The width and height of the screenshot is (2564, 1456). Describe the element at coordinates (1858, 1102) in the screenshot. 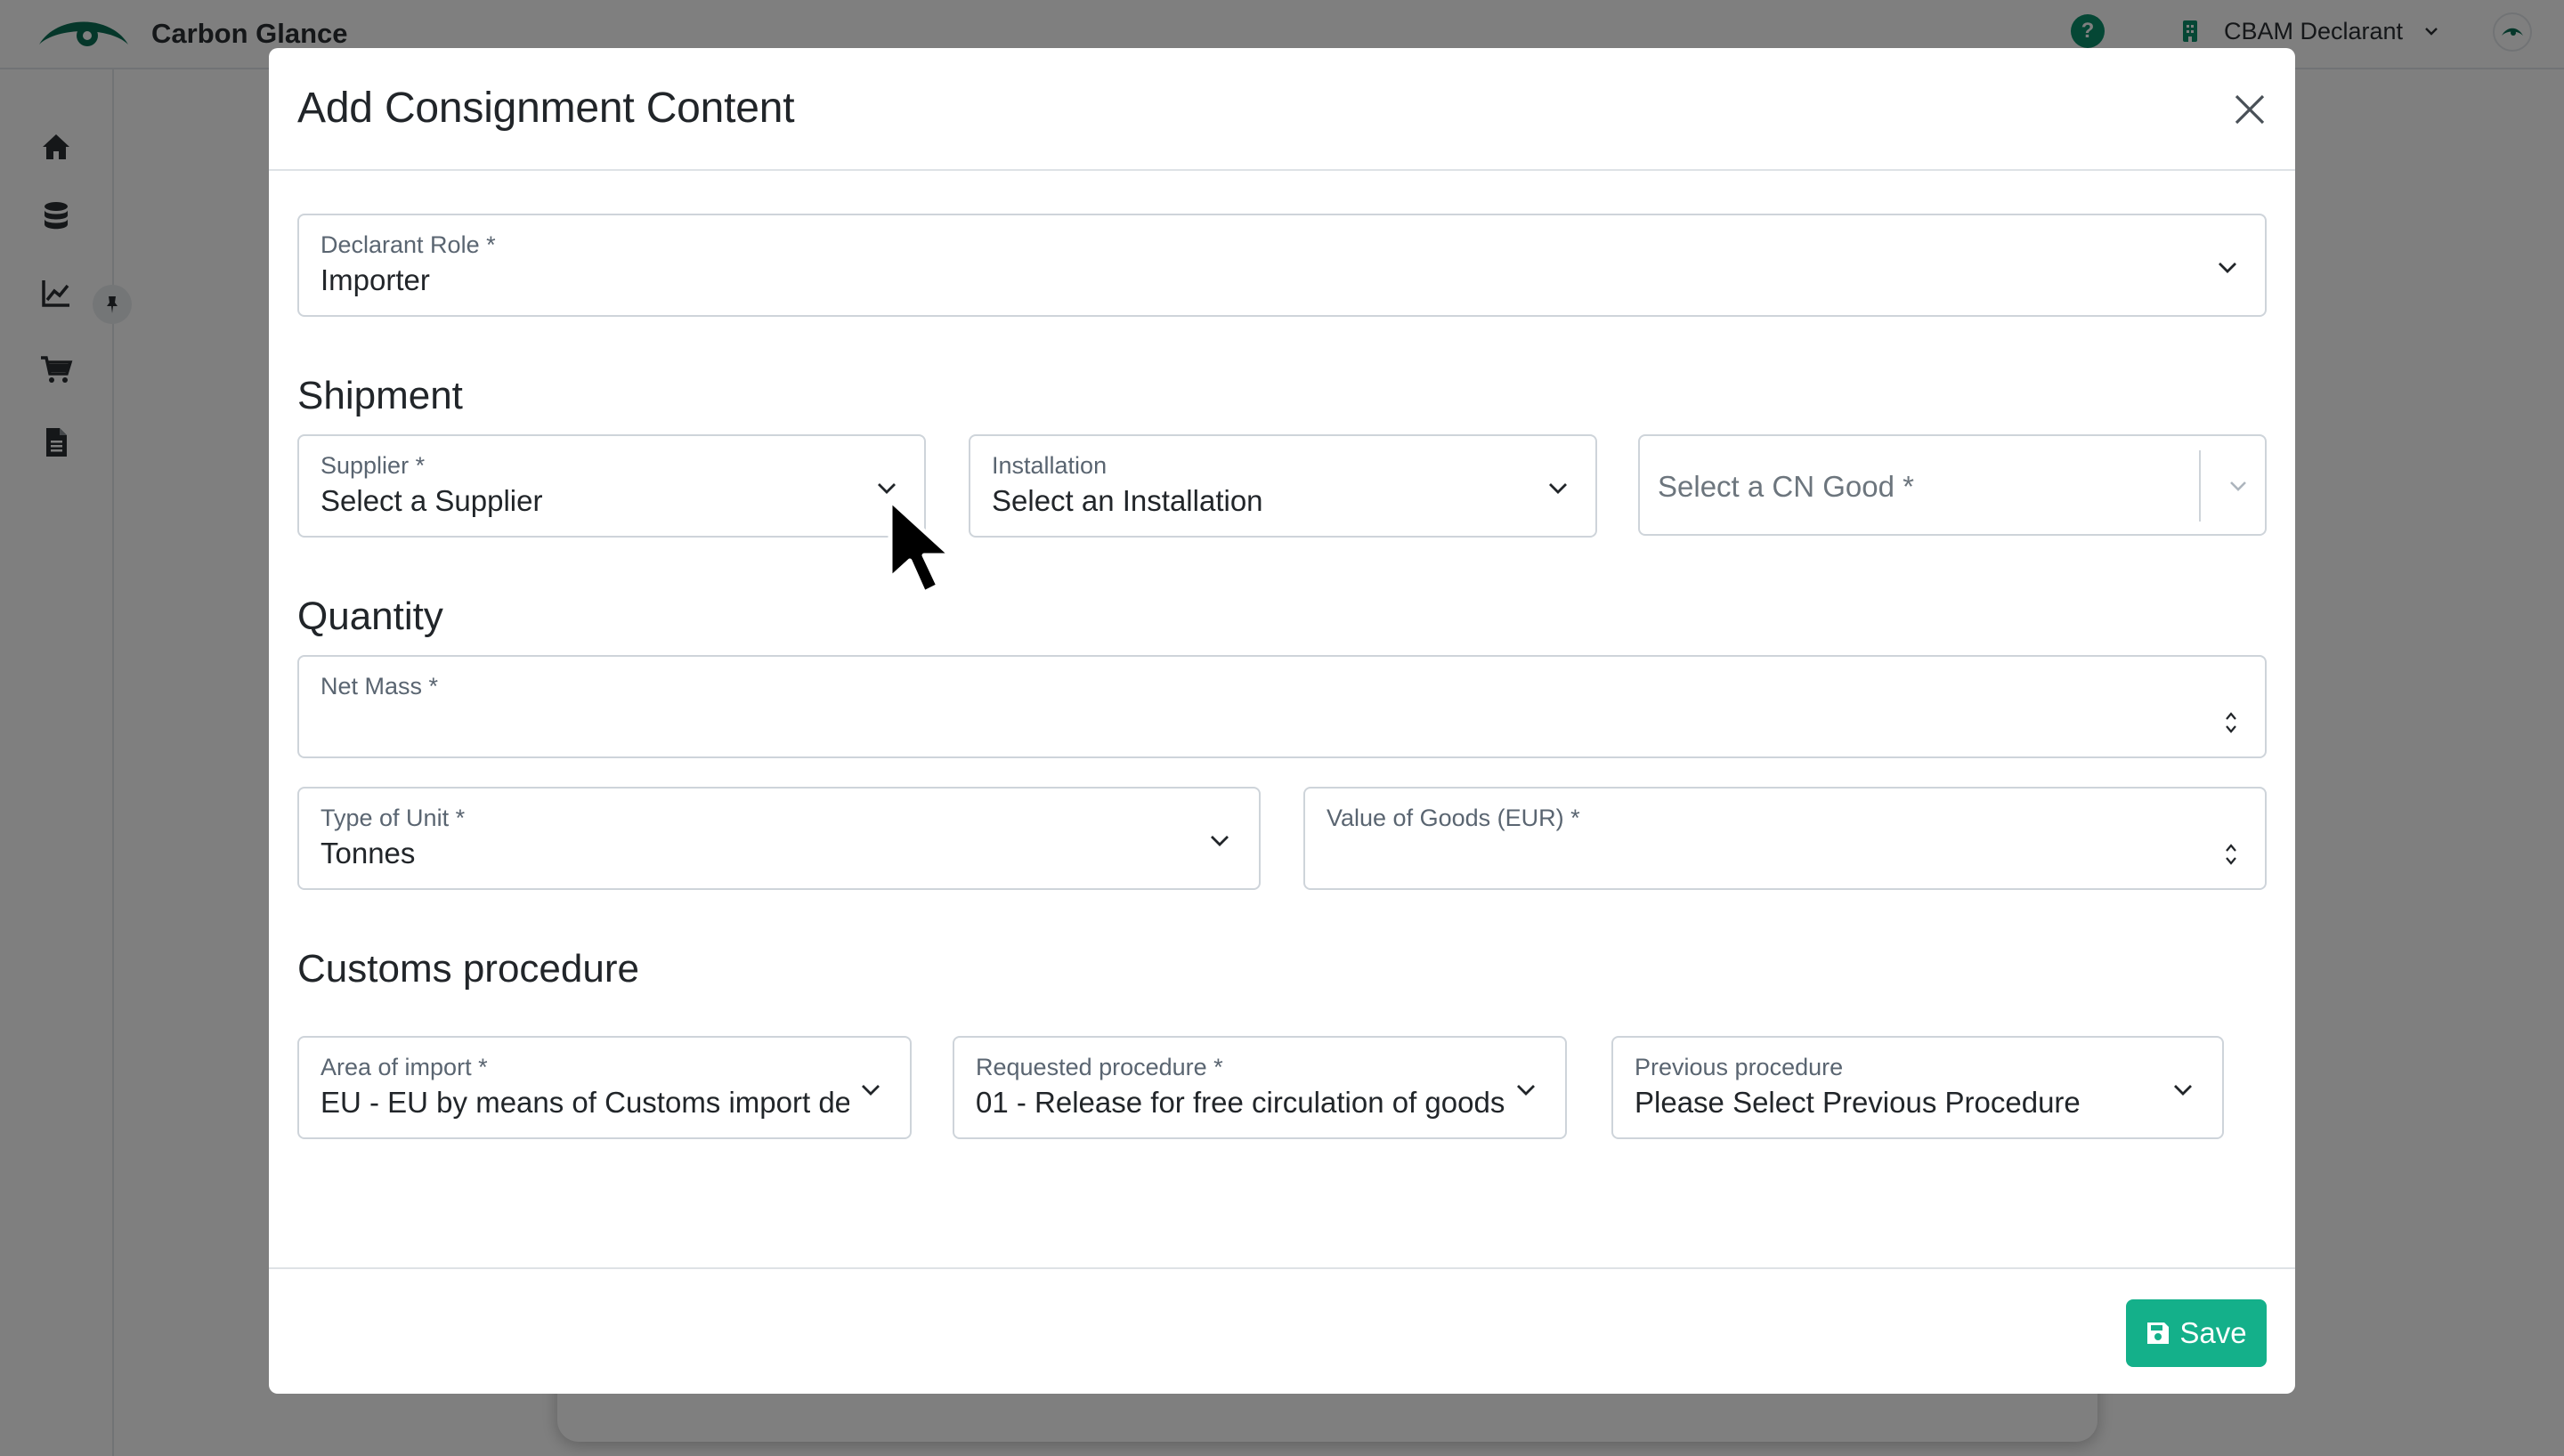

I see `previous-procedure-value: Please Select Previous Procedure` at that location.